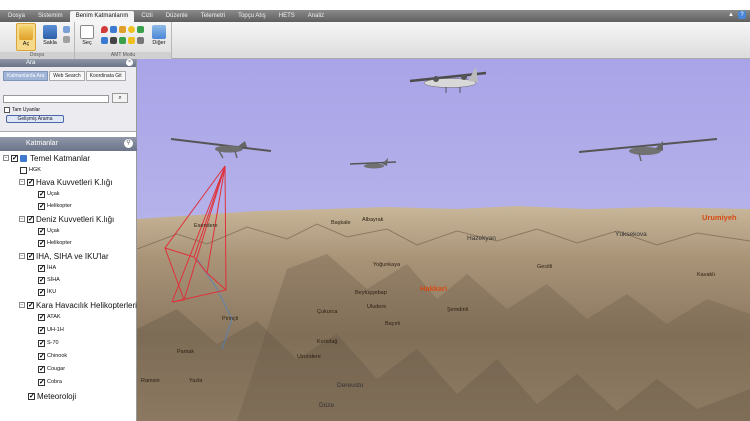  What do you see at coordinates (481, 238) in the screenshot?
I see `place-label: Hazekyan` at bounding box center [481, 238].